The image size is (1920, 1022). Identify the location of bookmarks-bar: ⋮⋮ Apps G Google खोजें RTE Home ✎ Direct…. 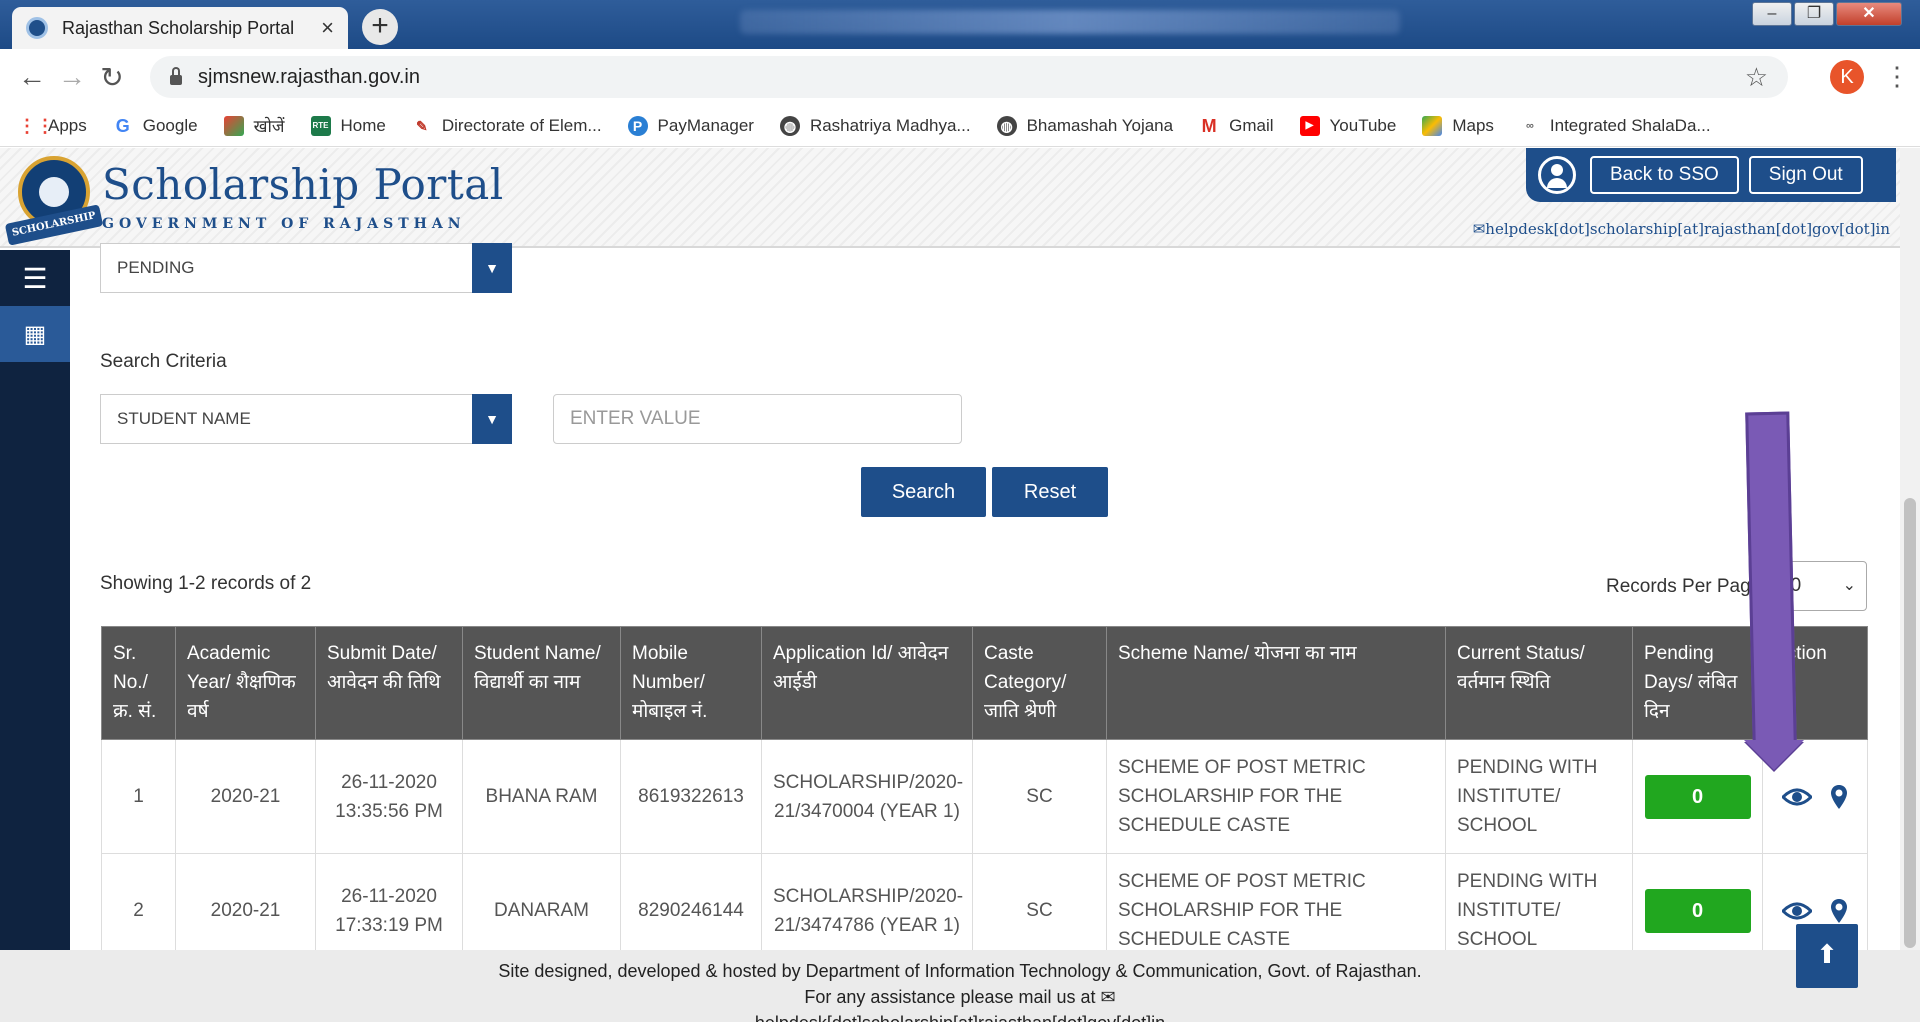
(960, 126).